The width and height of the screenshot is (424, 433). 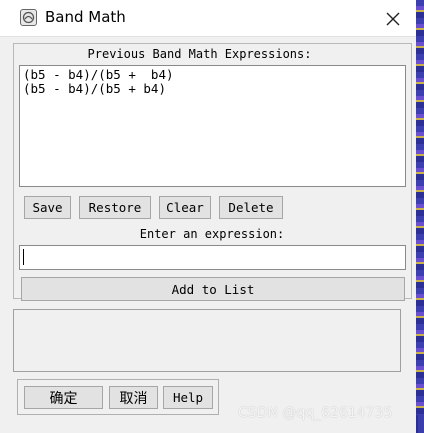 What do you see at coordinates (185, 207) in the screenshot?
I see `clear-button: Clear` at bounding box center [185, 207].